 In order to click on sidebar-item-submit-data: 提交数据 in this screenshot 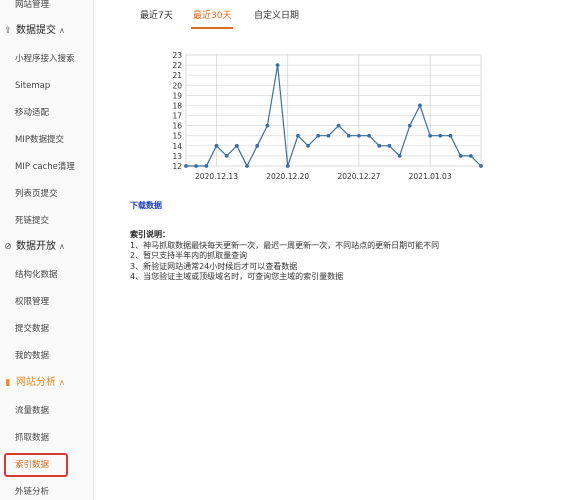, I will do `click(46, 329)`.